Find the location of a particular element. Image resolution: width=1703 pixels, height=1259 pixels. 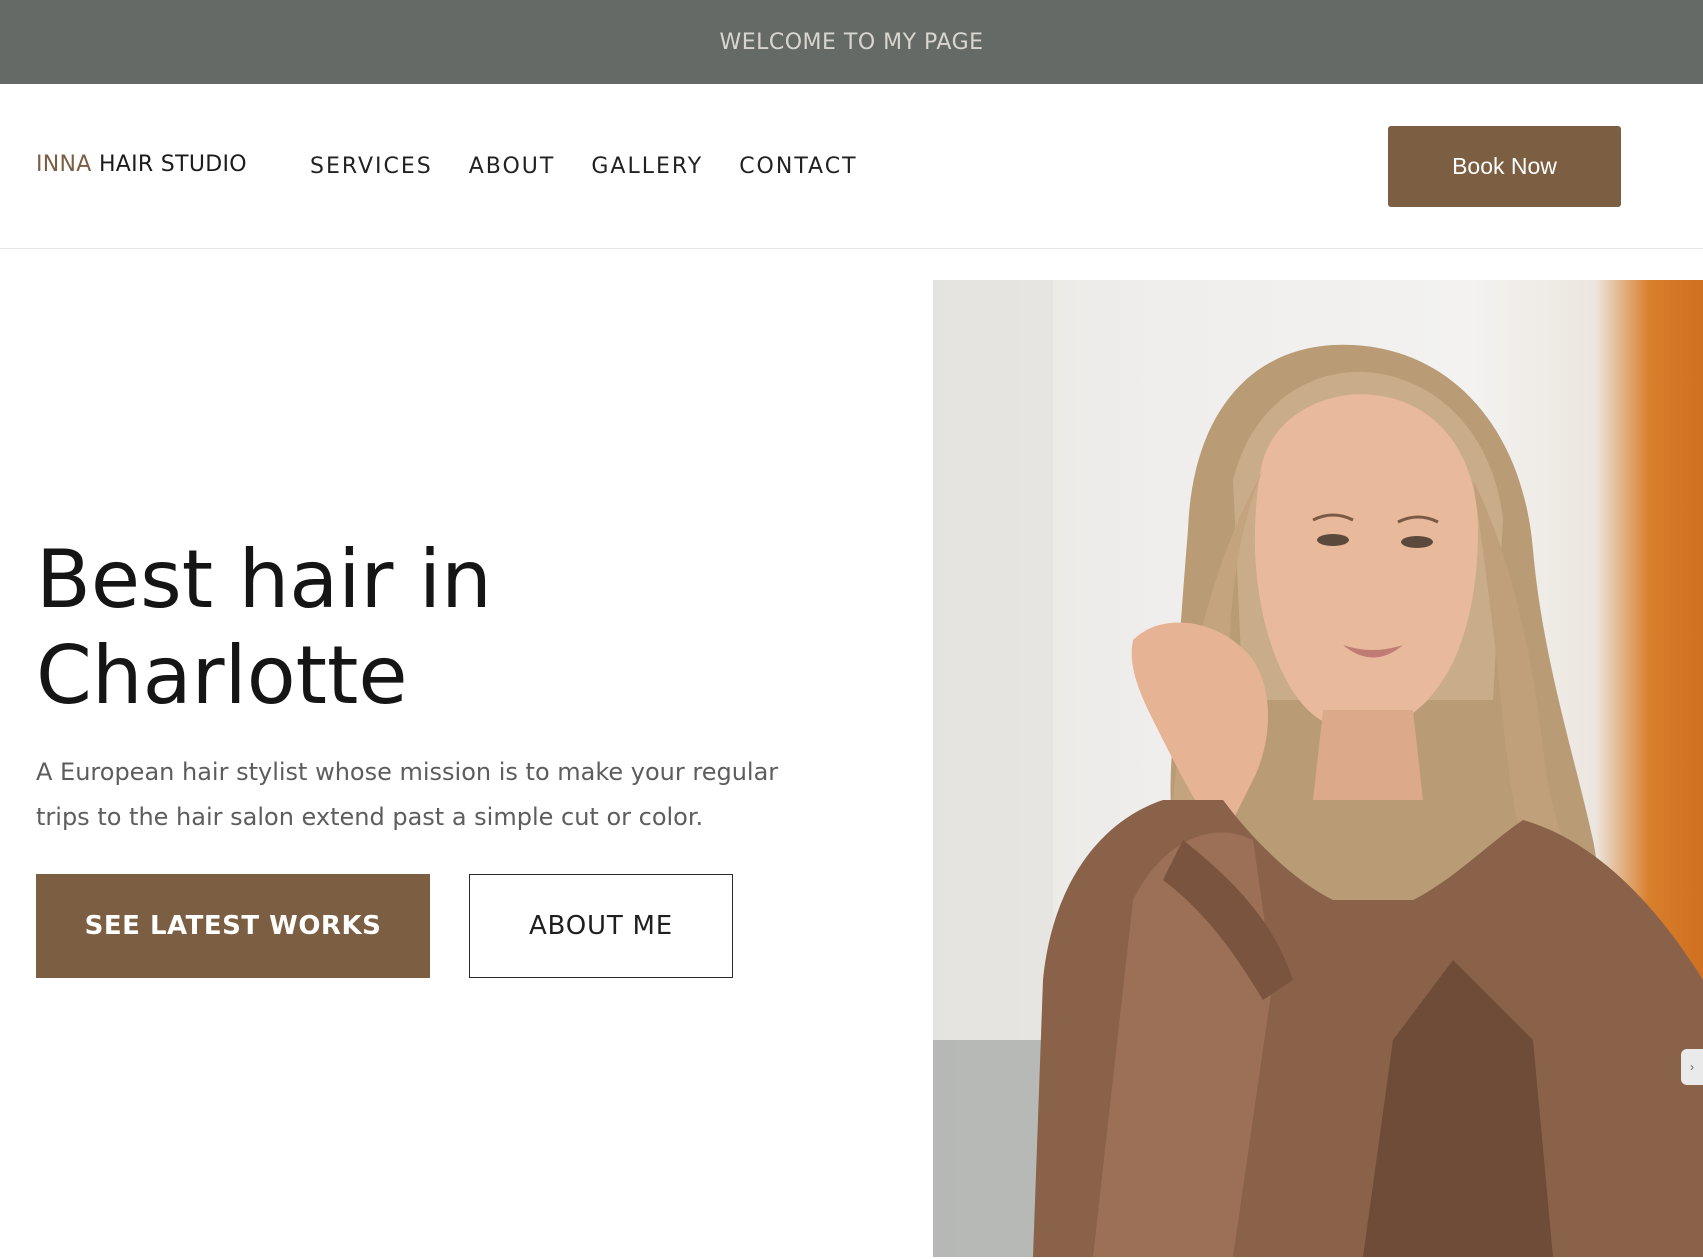

book-now-button: Book Now is located at coordinates (1504, 166).